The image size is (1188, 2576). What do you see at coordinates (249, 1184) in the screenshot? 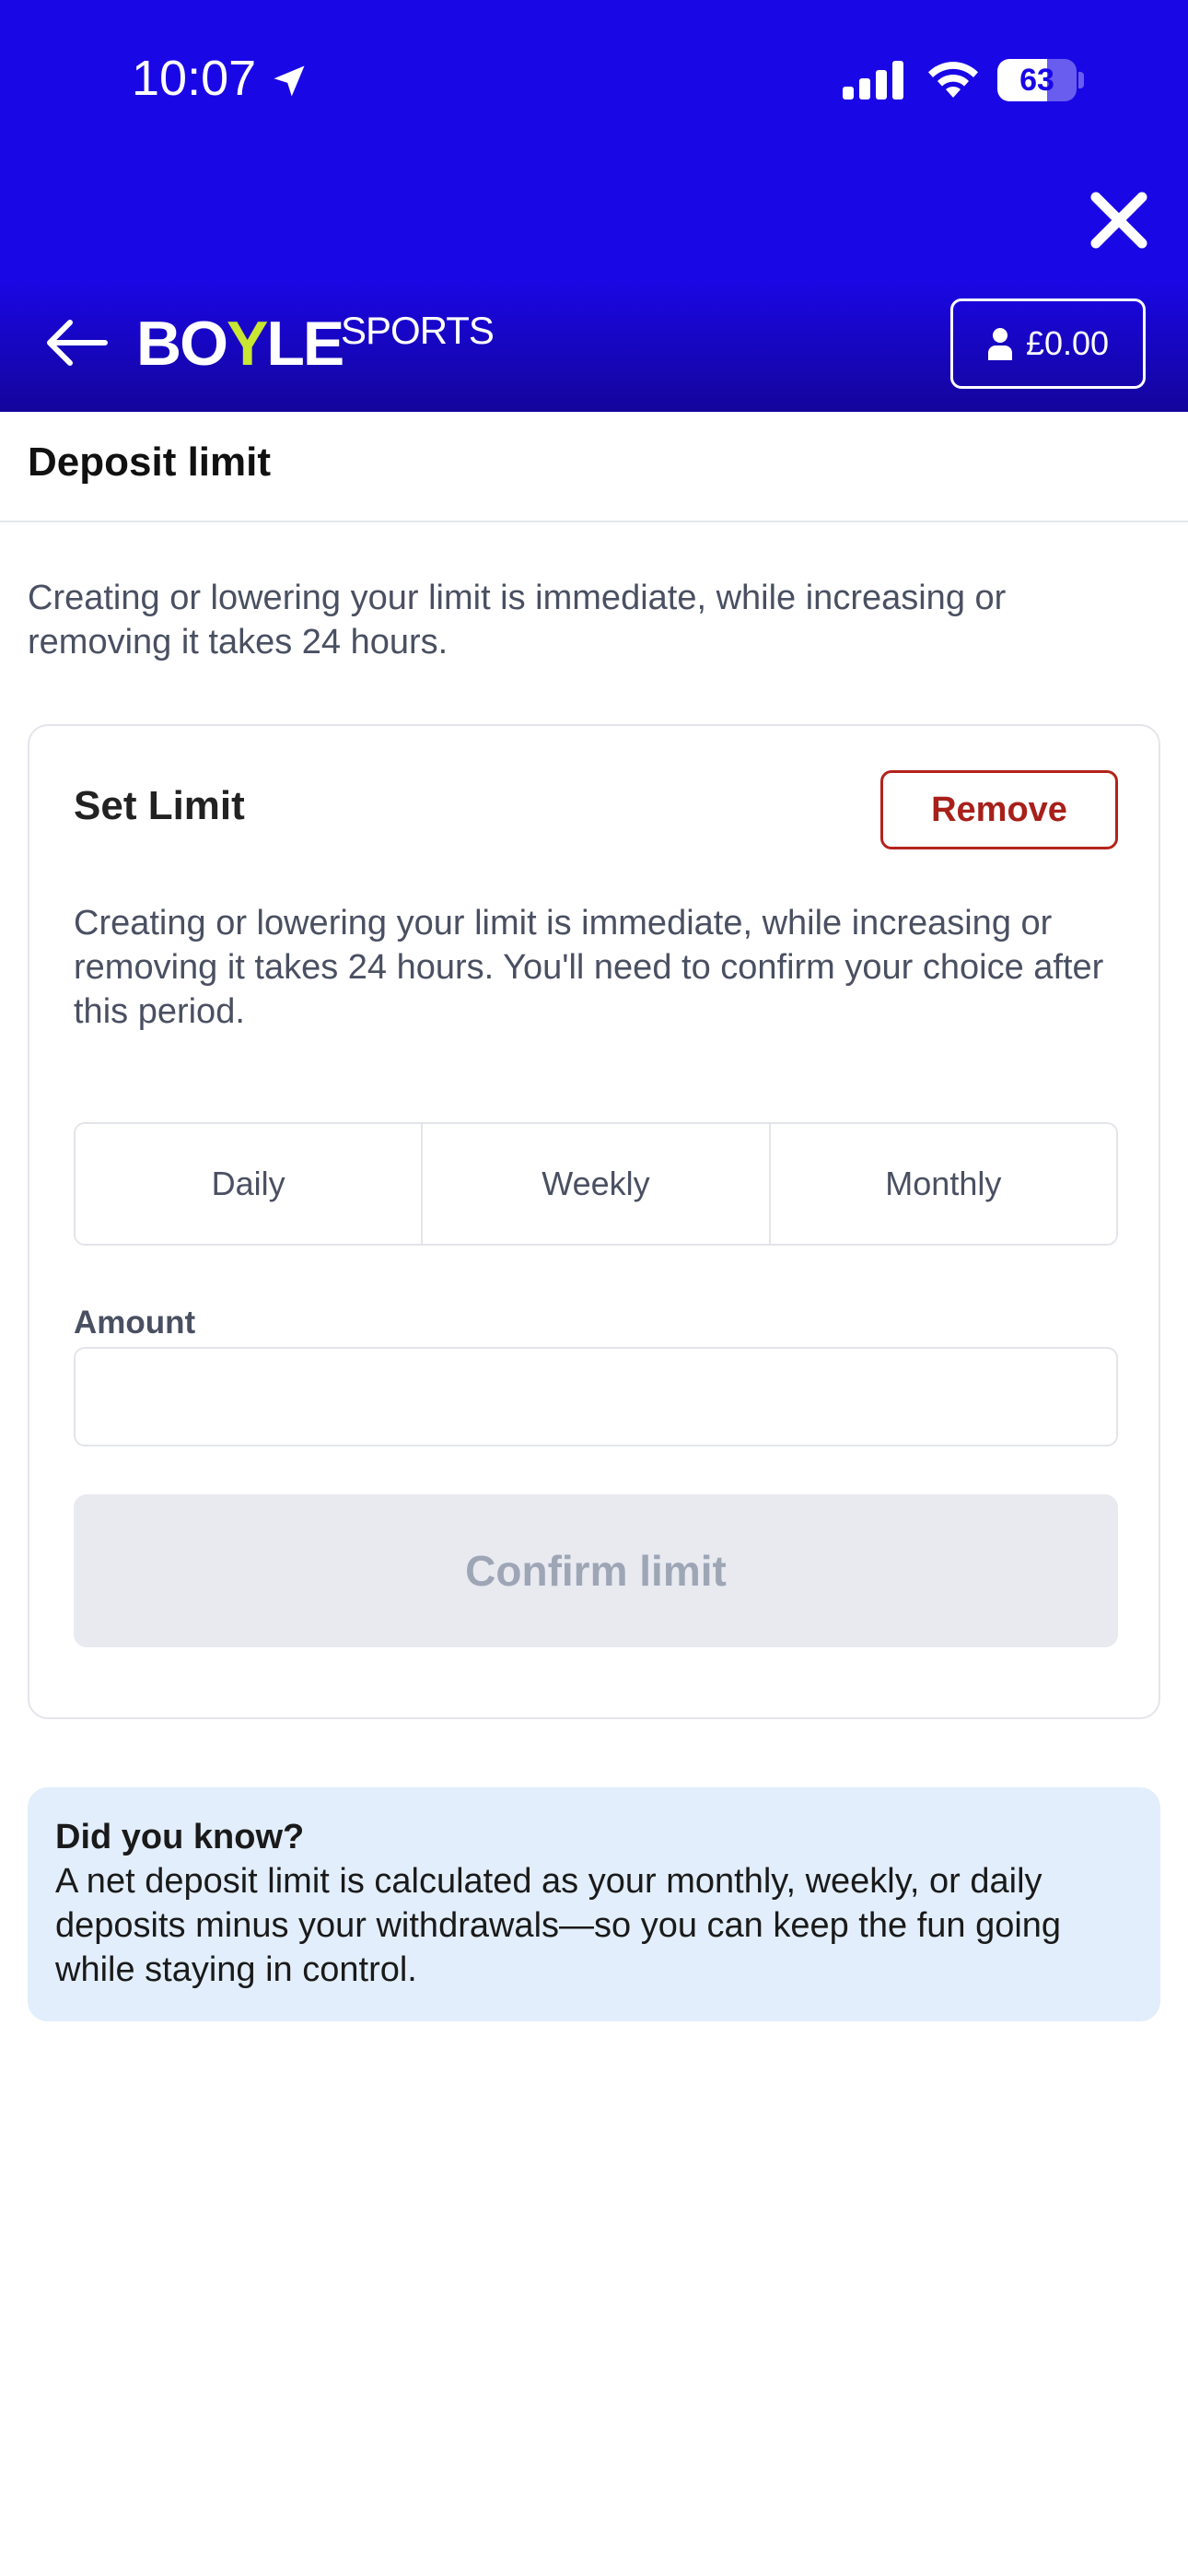
I see `period-tab-daily: Daily` at bounding box center [249, 1184].